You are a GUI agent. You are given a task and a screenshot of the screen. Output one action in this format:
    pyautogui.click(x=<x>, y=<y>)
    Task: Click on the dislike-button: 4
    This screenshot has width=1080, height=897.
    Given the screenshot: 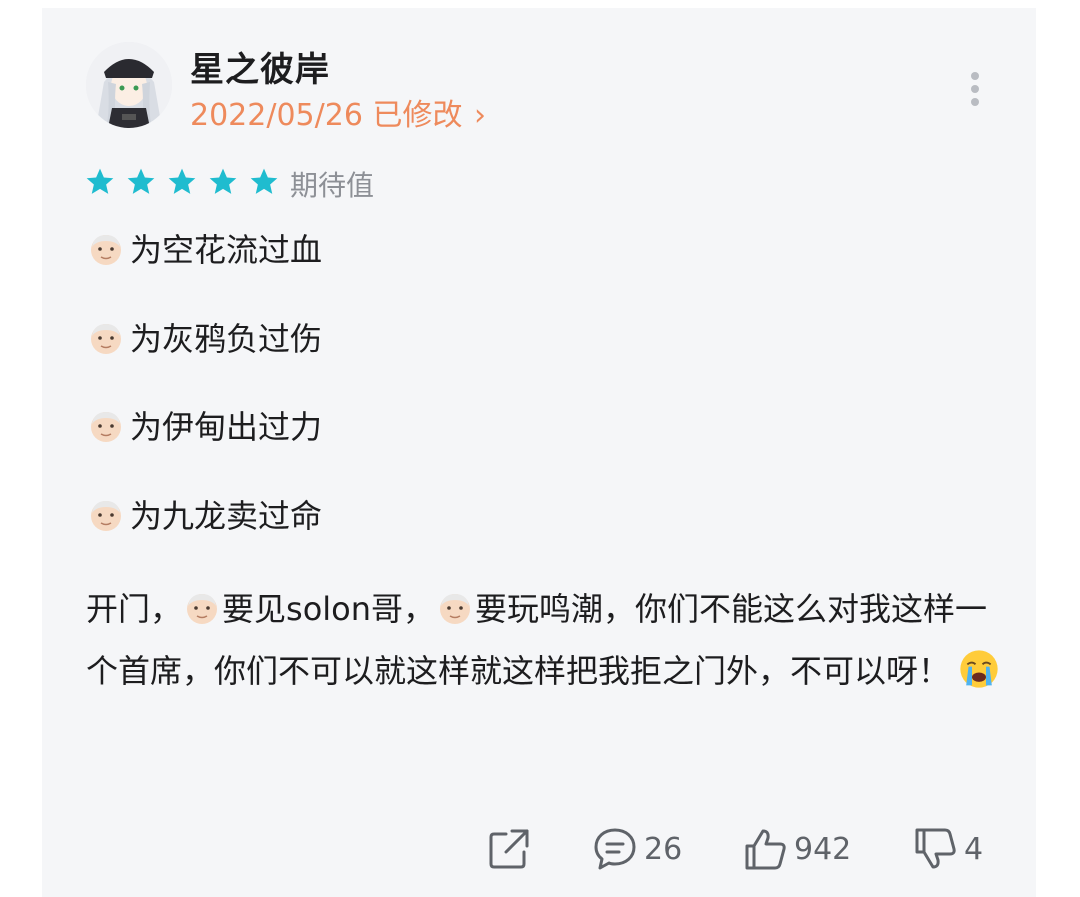 What is the action you would take?
    pyautogui.click(x=947, y=849)
    